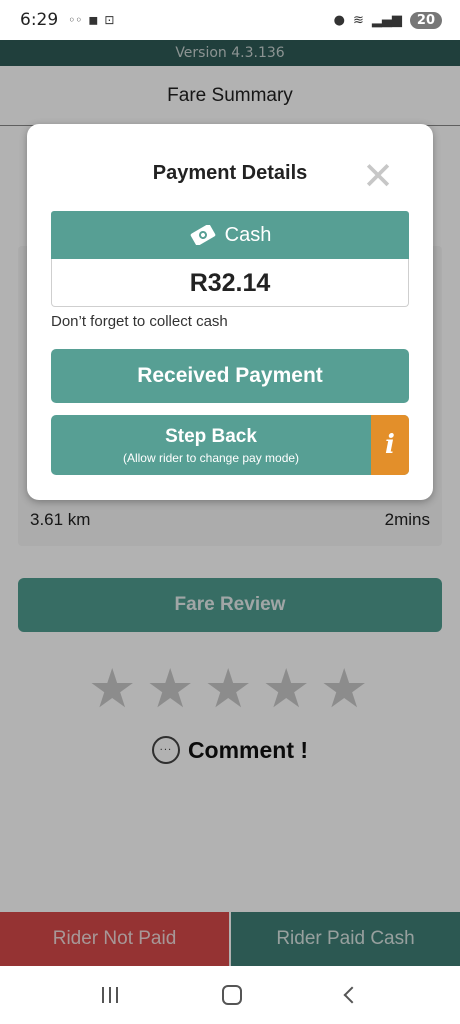  Describe the element at coordinates (211, 458) in the screenshot. I see `step-back-subtitle: (Allow rider to change pay mode)` at that location.